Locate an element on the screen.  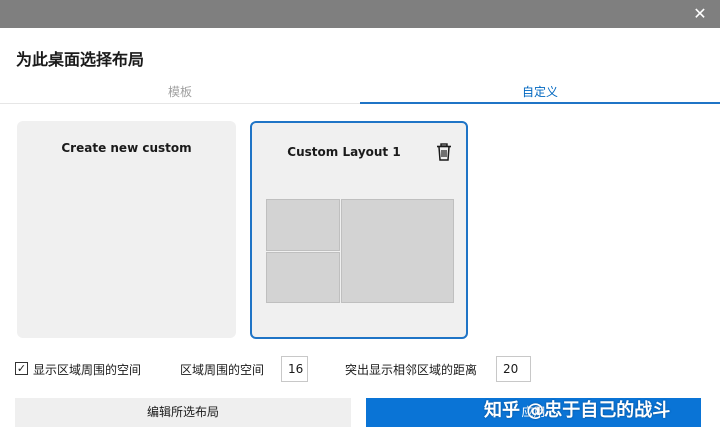
layout-preview is located at coordinates (360, 251).